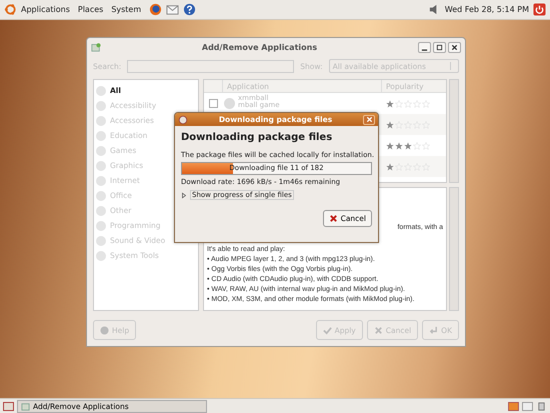  I want to click on clock: Wed Feb 28, 5:14 PM, so click(486, 9).